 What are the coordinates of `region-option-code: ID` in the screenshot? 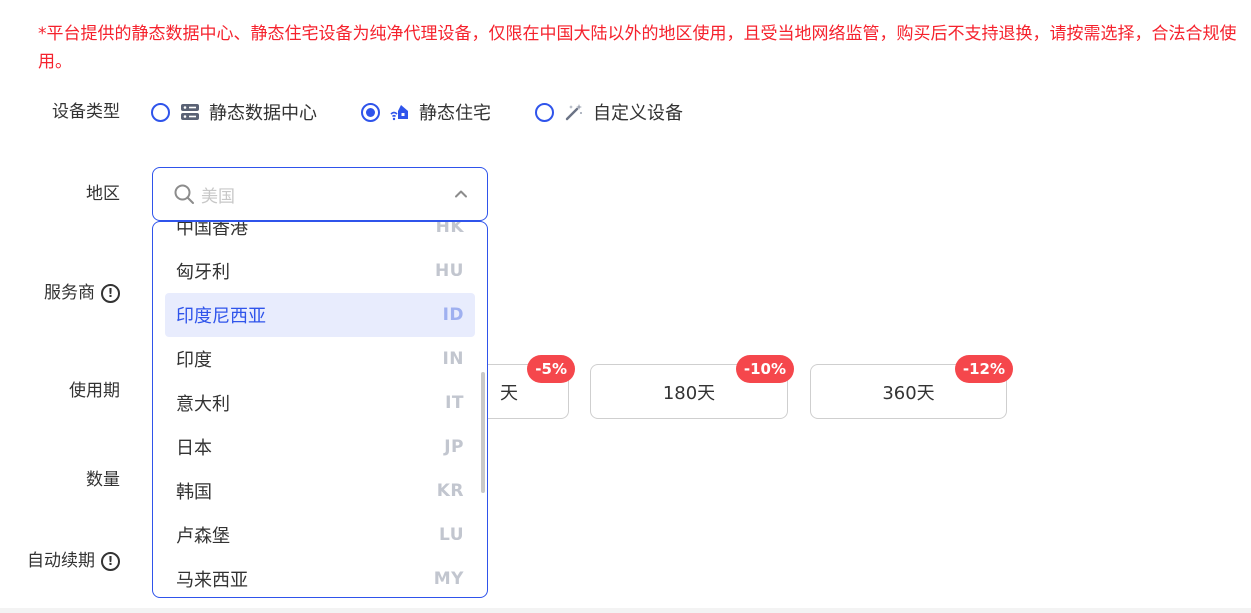 It's located at (453, 315).